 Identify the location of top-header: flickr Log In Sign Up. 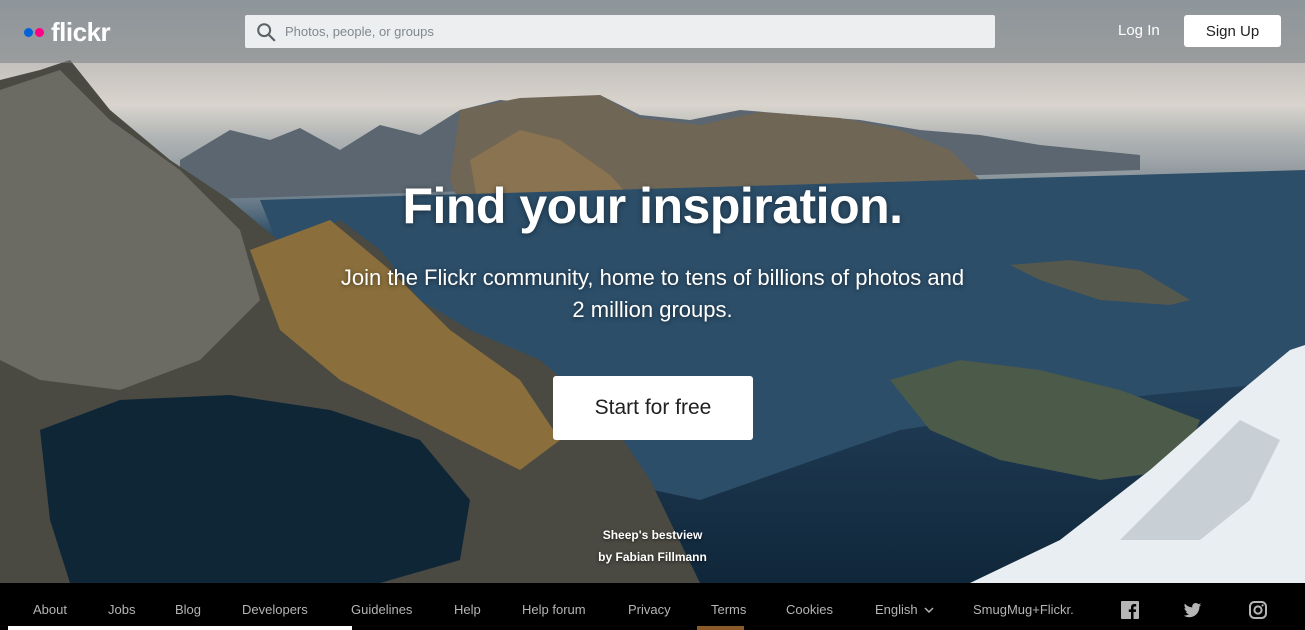
(652, 31).